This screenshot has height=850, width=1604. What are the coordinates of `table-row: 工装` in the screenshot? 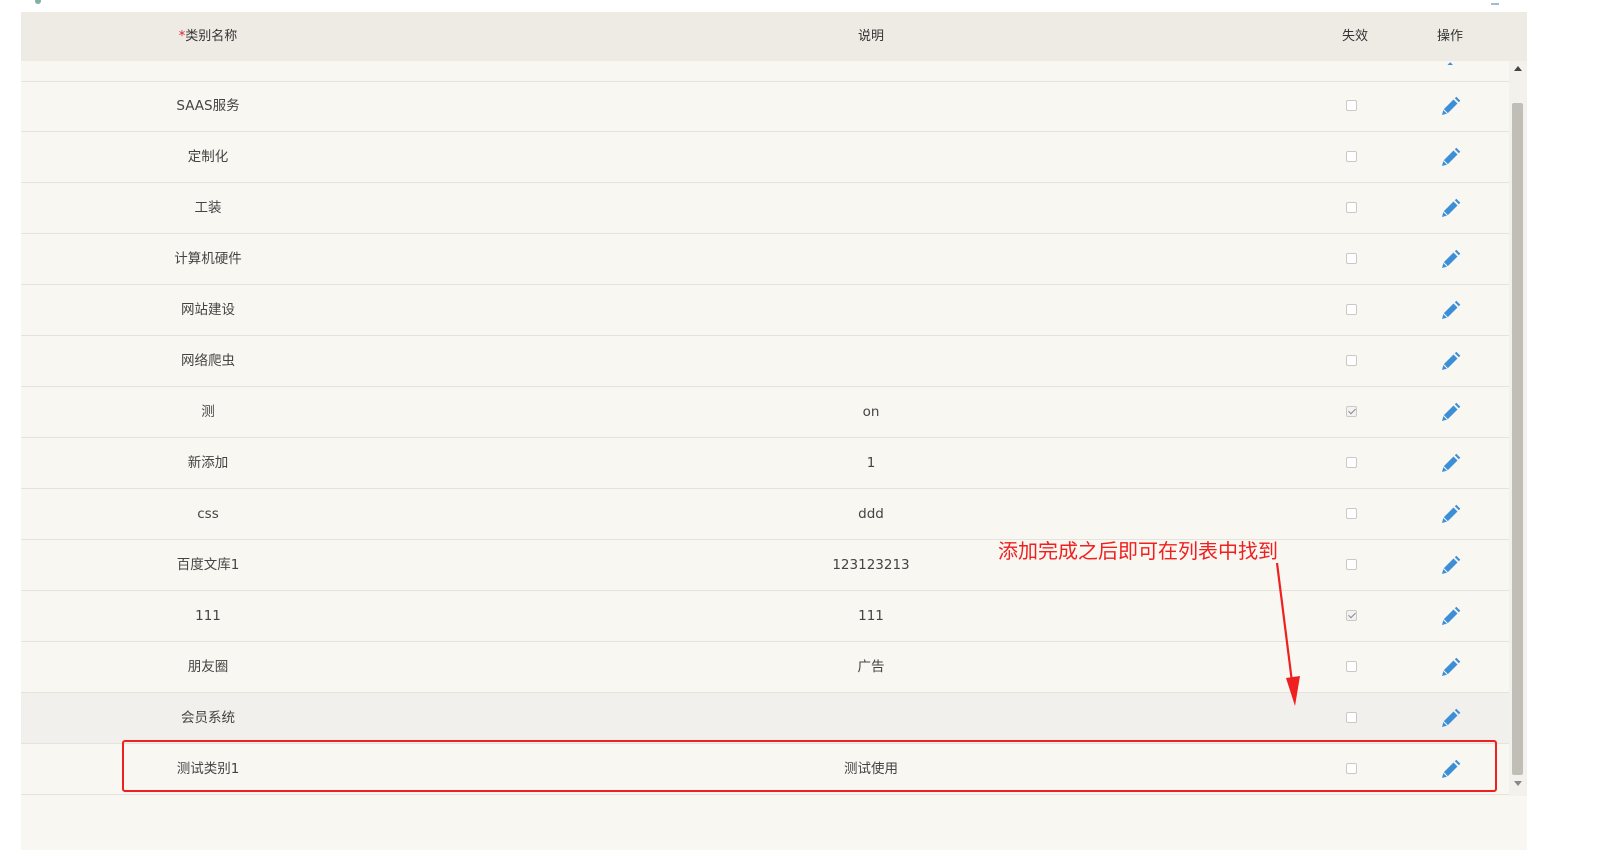 It's located at (765, 208).